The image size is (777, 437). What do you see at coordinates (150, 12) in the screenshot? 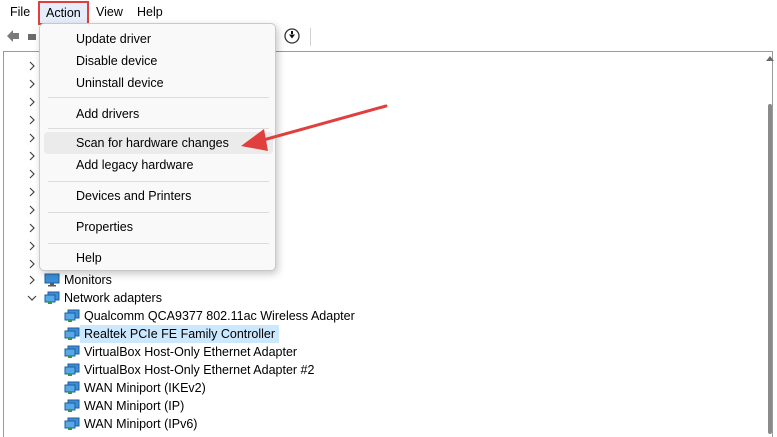
I see `menu-help: Help` at bounding box center [150, 12].